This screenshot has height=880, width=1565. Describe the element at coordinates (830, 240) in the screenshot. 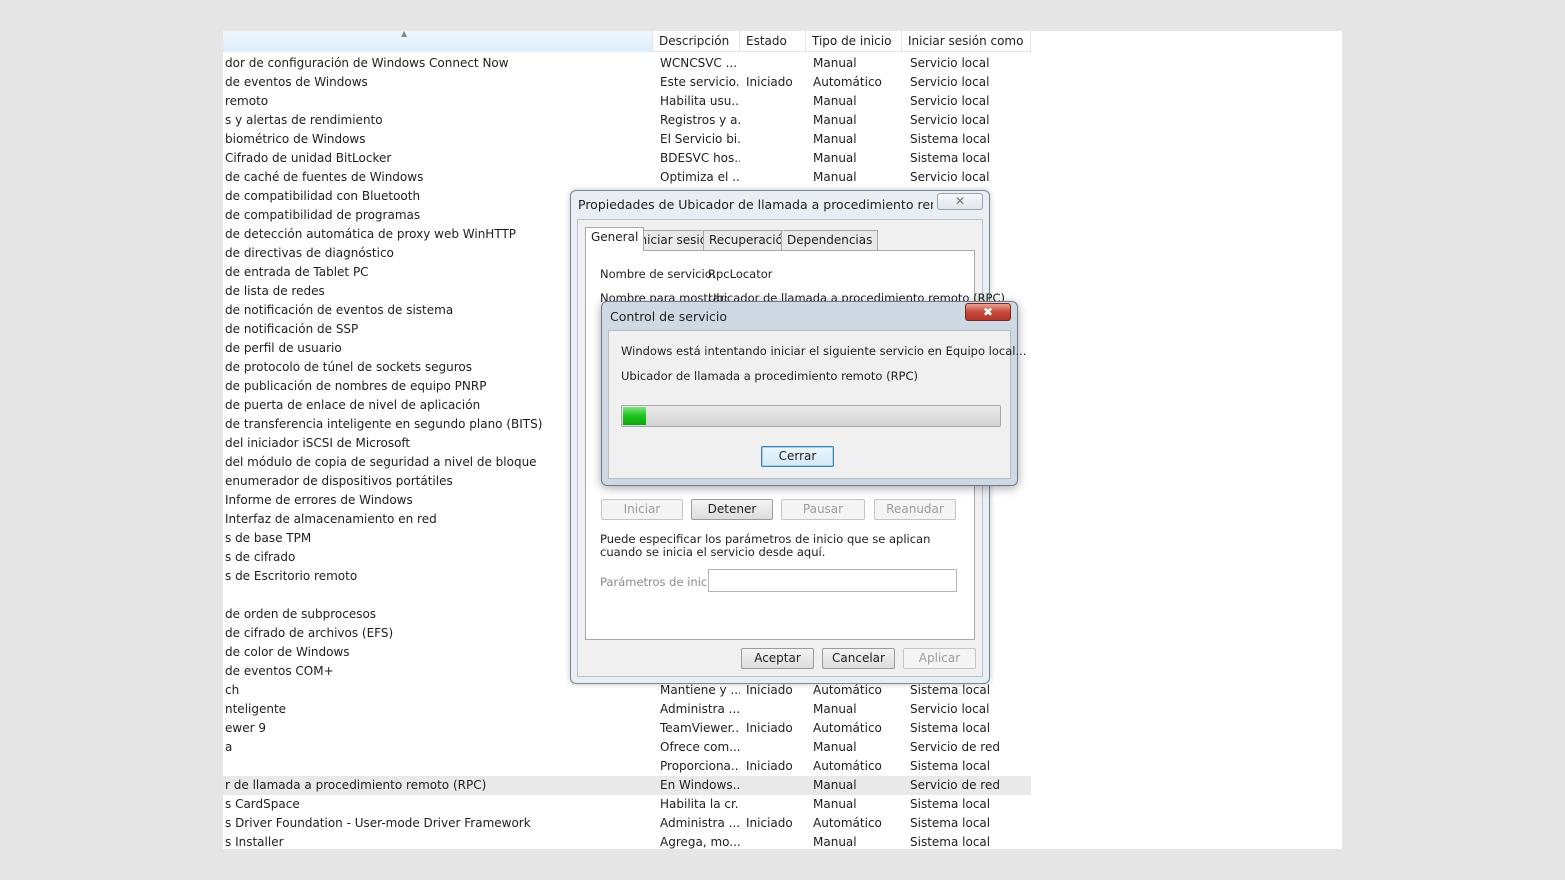

I see `tab-dependencies: Dependencias` at that location.